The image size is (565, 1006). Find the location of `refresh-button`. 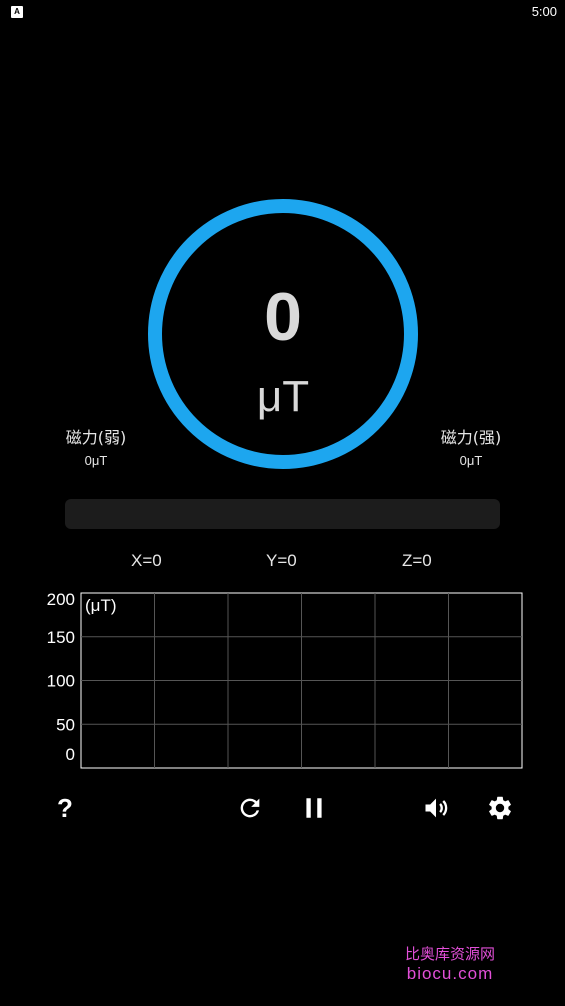

refresh-button is located at coordinates (250, 808).